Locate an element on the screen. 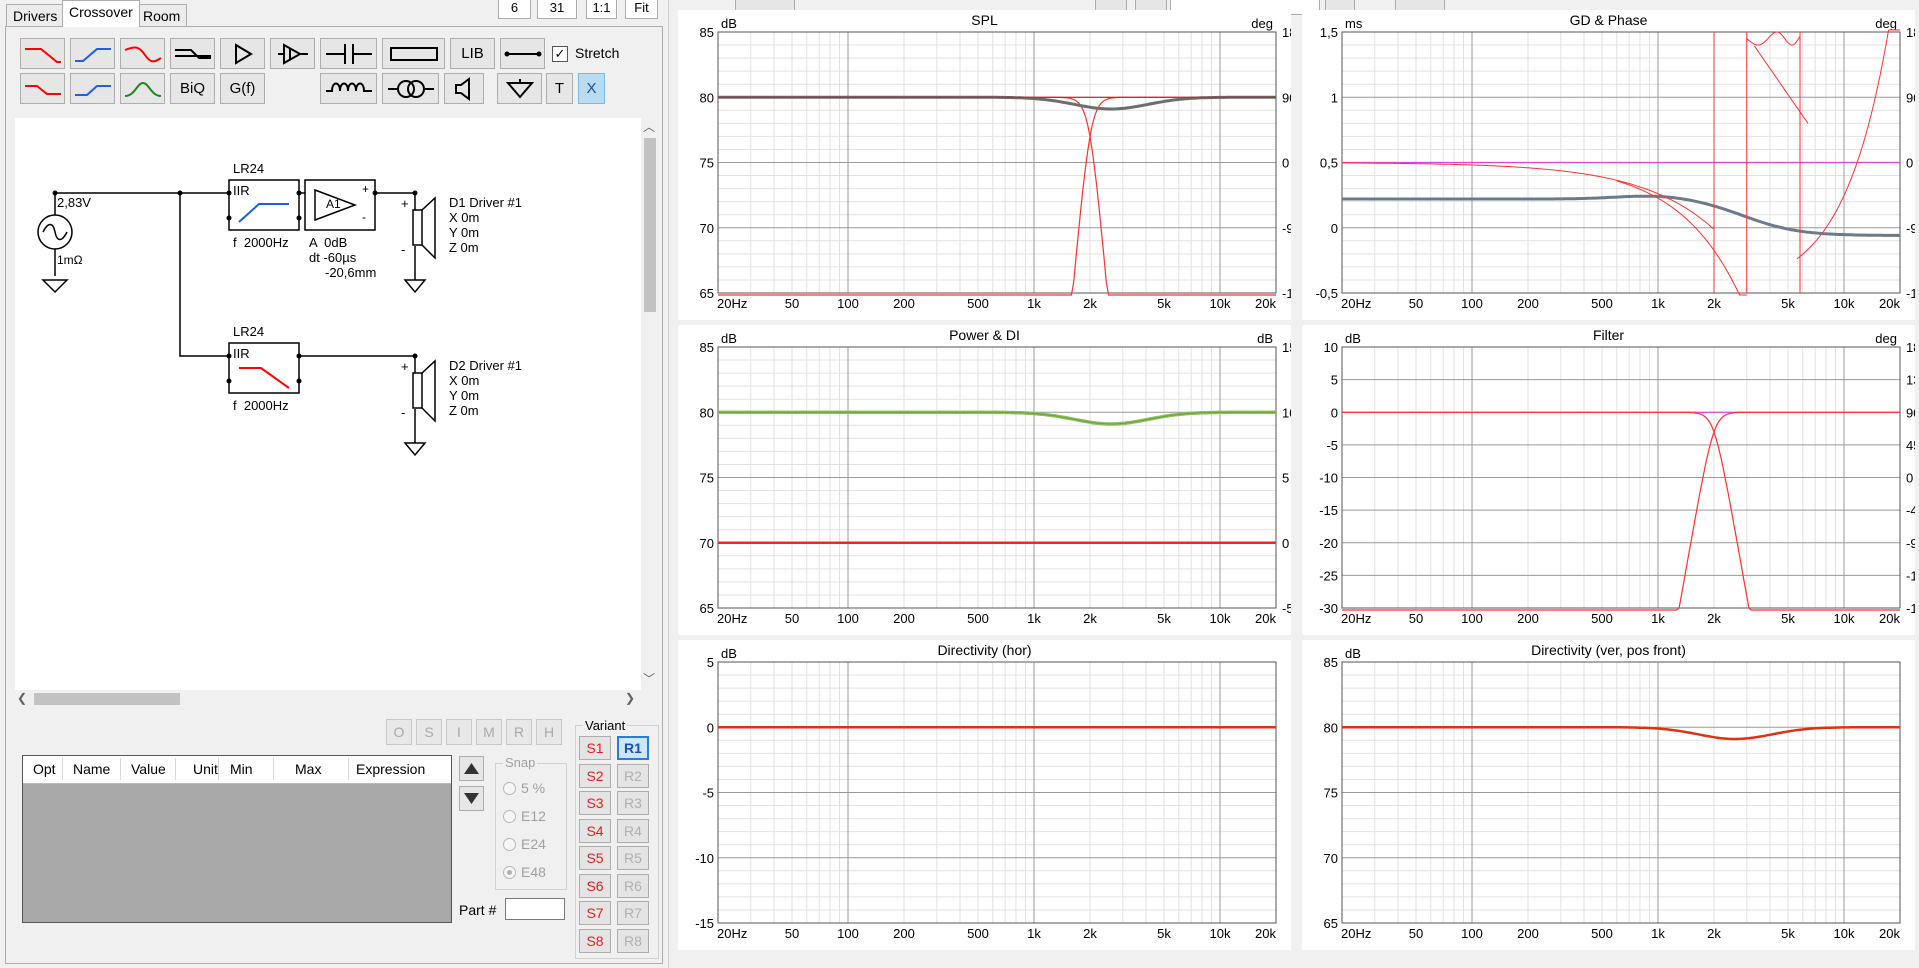 Image resolution: width=1919 pixels, height=968 pixels. variant-r4-button: R4 is located at coordinates (633, 830).